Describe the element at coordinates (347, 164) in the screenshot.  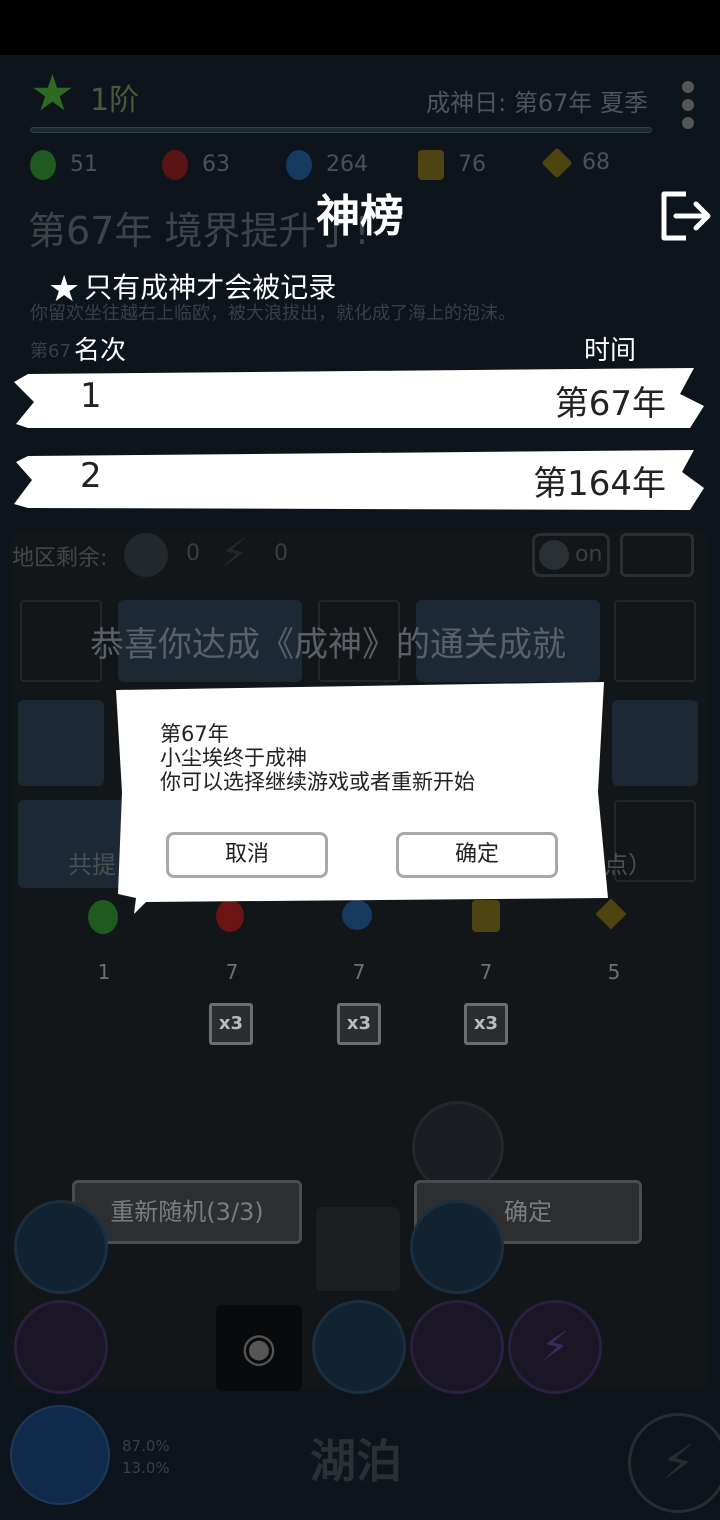
I see `resource-value: 264` at that location.